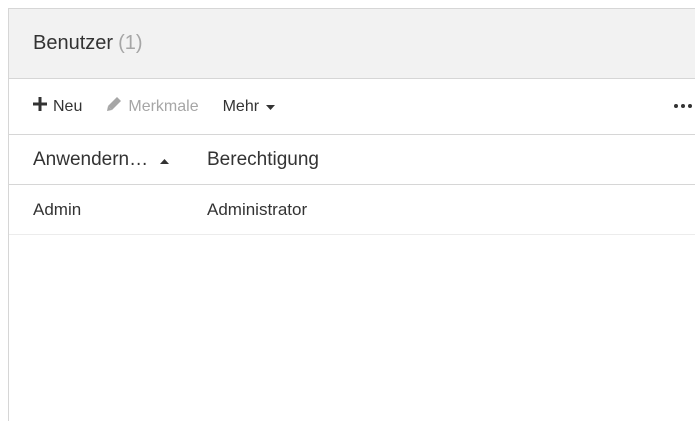 The height and width of the screenshot is (421, 695). I want to click on column-header-permission-label: Berechtigung, so click(263, 159).